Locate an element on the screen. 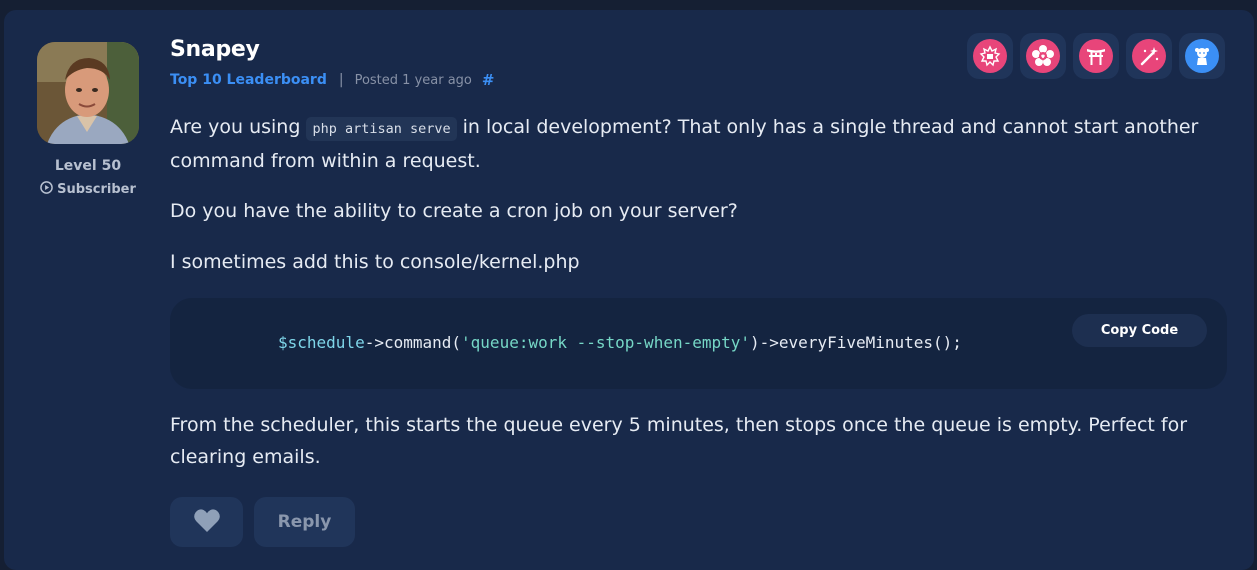 The width and height of the screenshot is (1257, 570). badge-character is located at coordinates (1202, 56).